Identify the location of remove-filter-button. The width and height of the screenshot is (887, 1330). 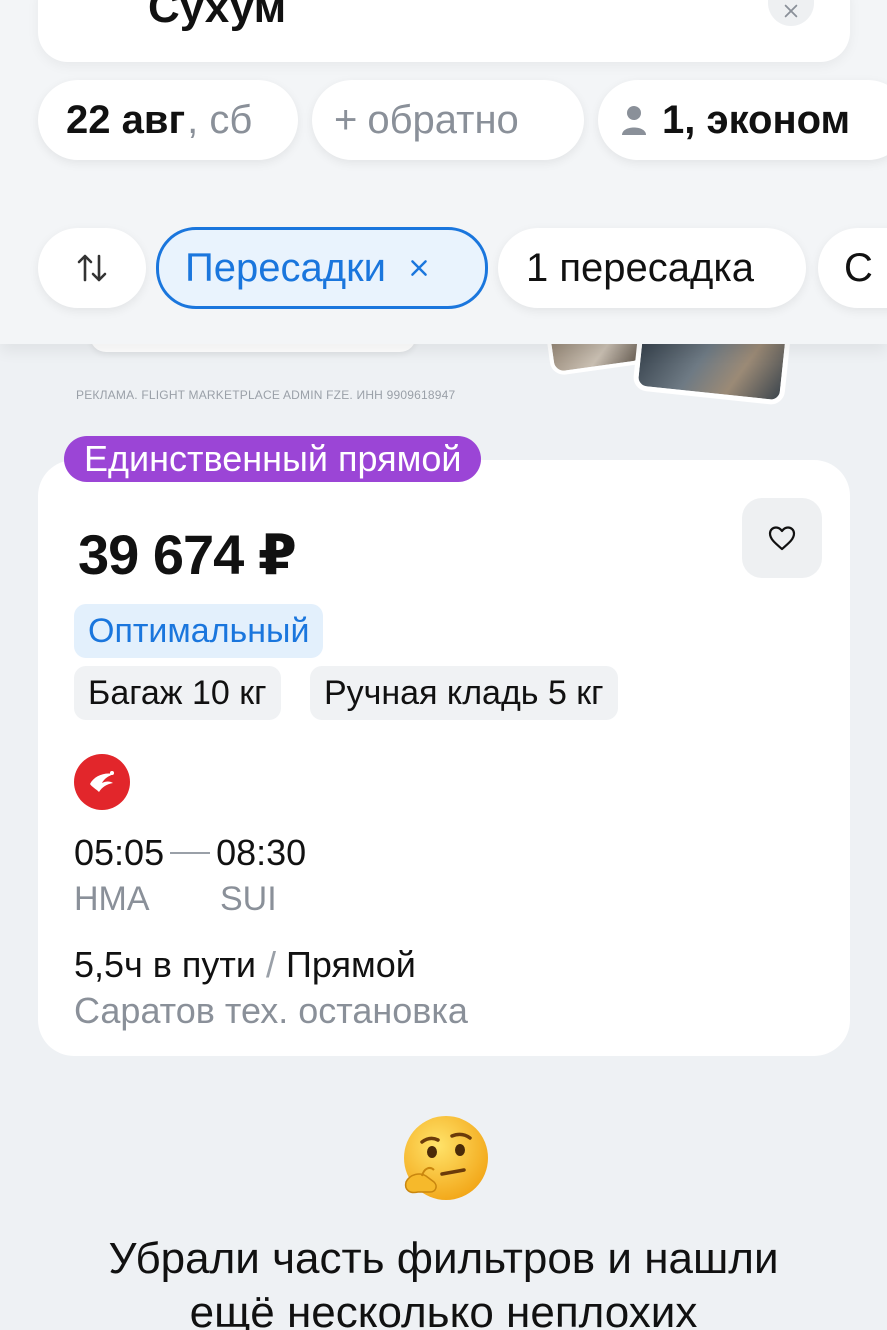
(419, 268).